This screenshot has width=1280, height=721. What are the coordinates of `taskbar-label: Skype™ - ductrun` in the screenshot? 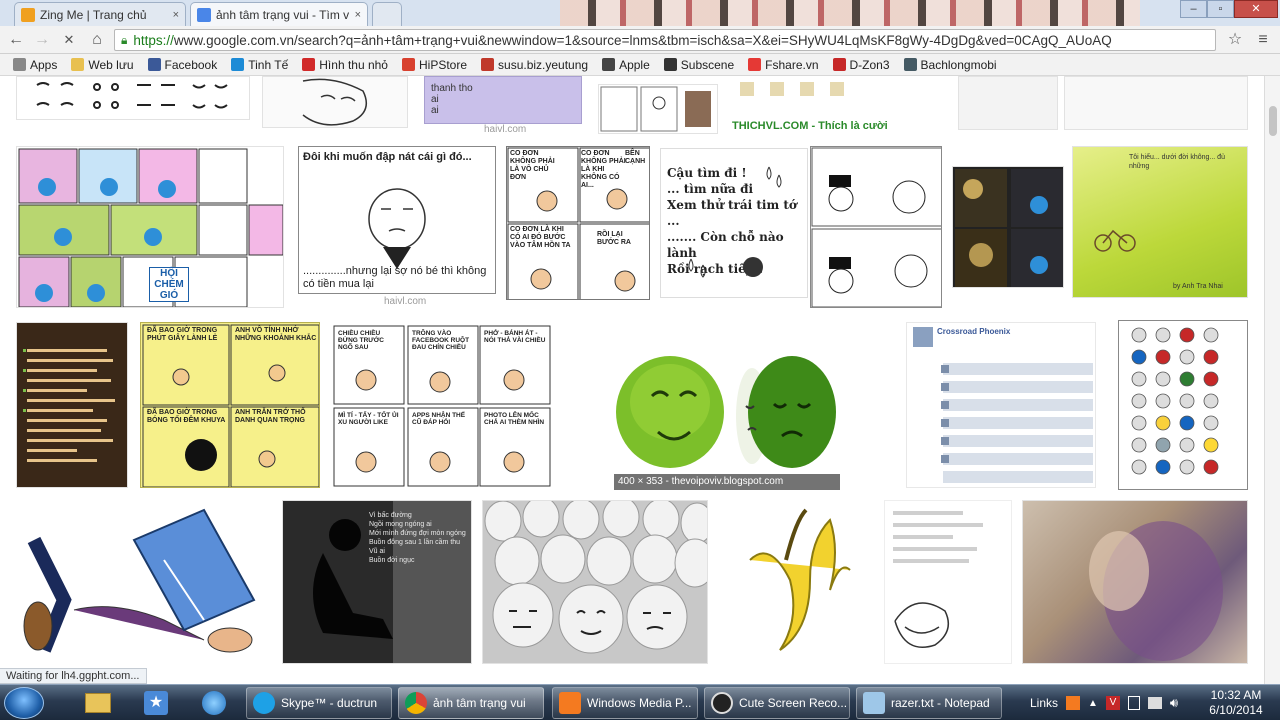 It's located at (329, 703).